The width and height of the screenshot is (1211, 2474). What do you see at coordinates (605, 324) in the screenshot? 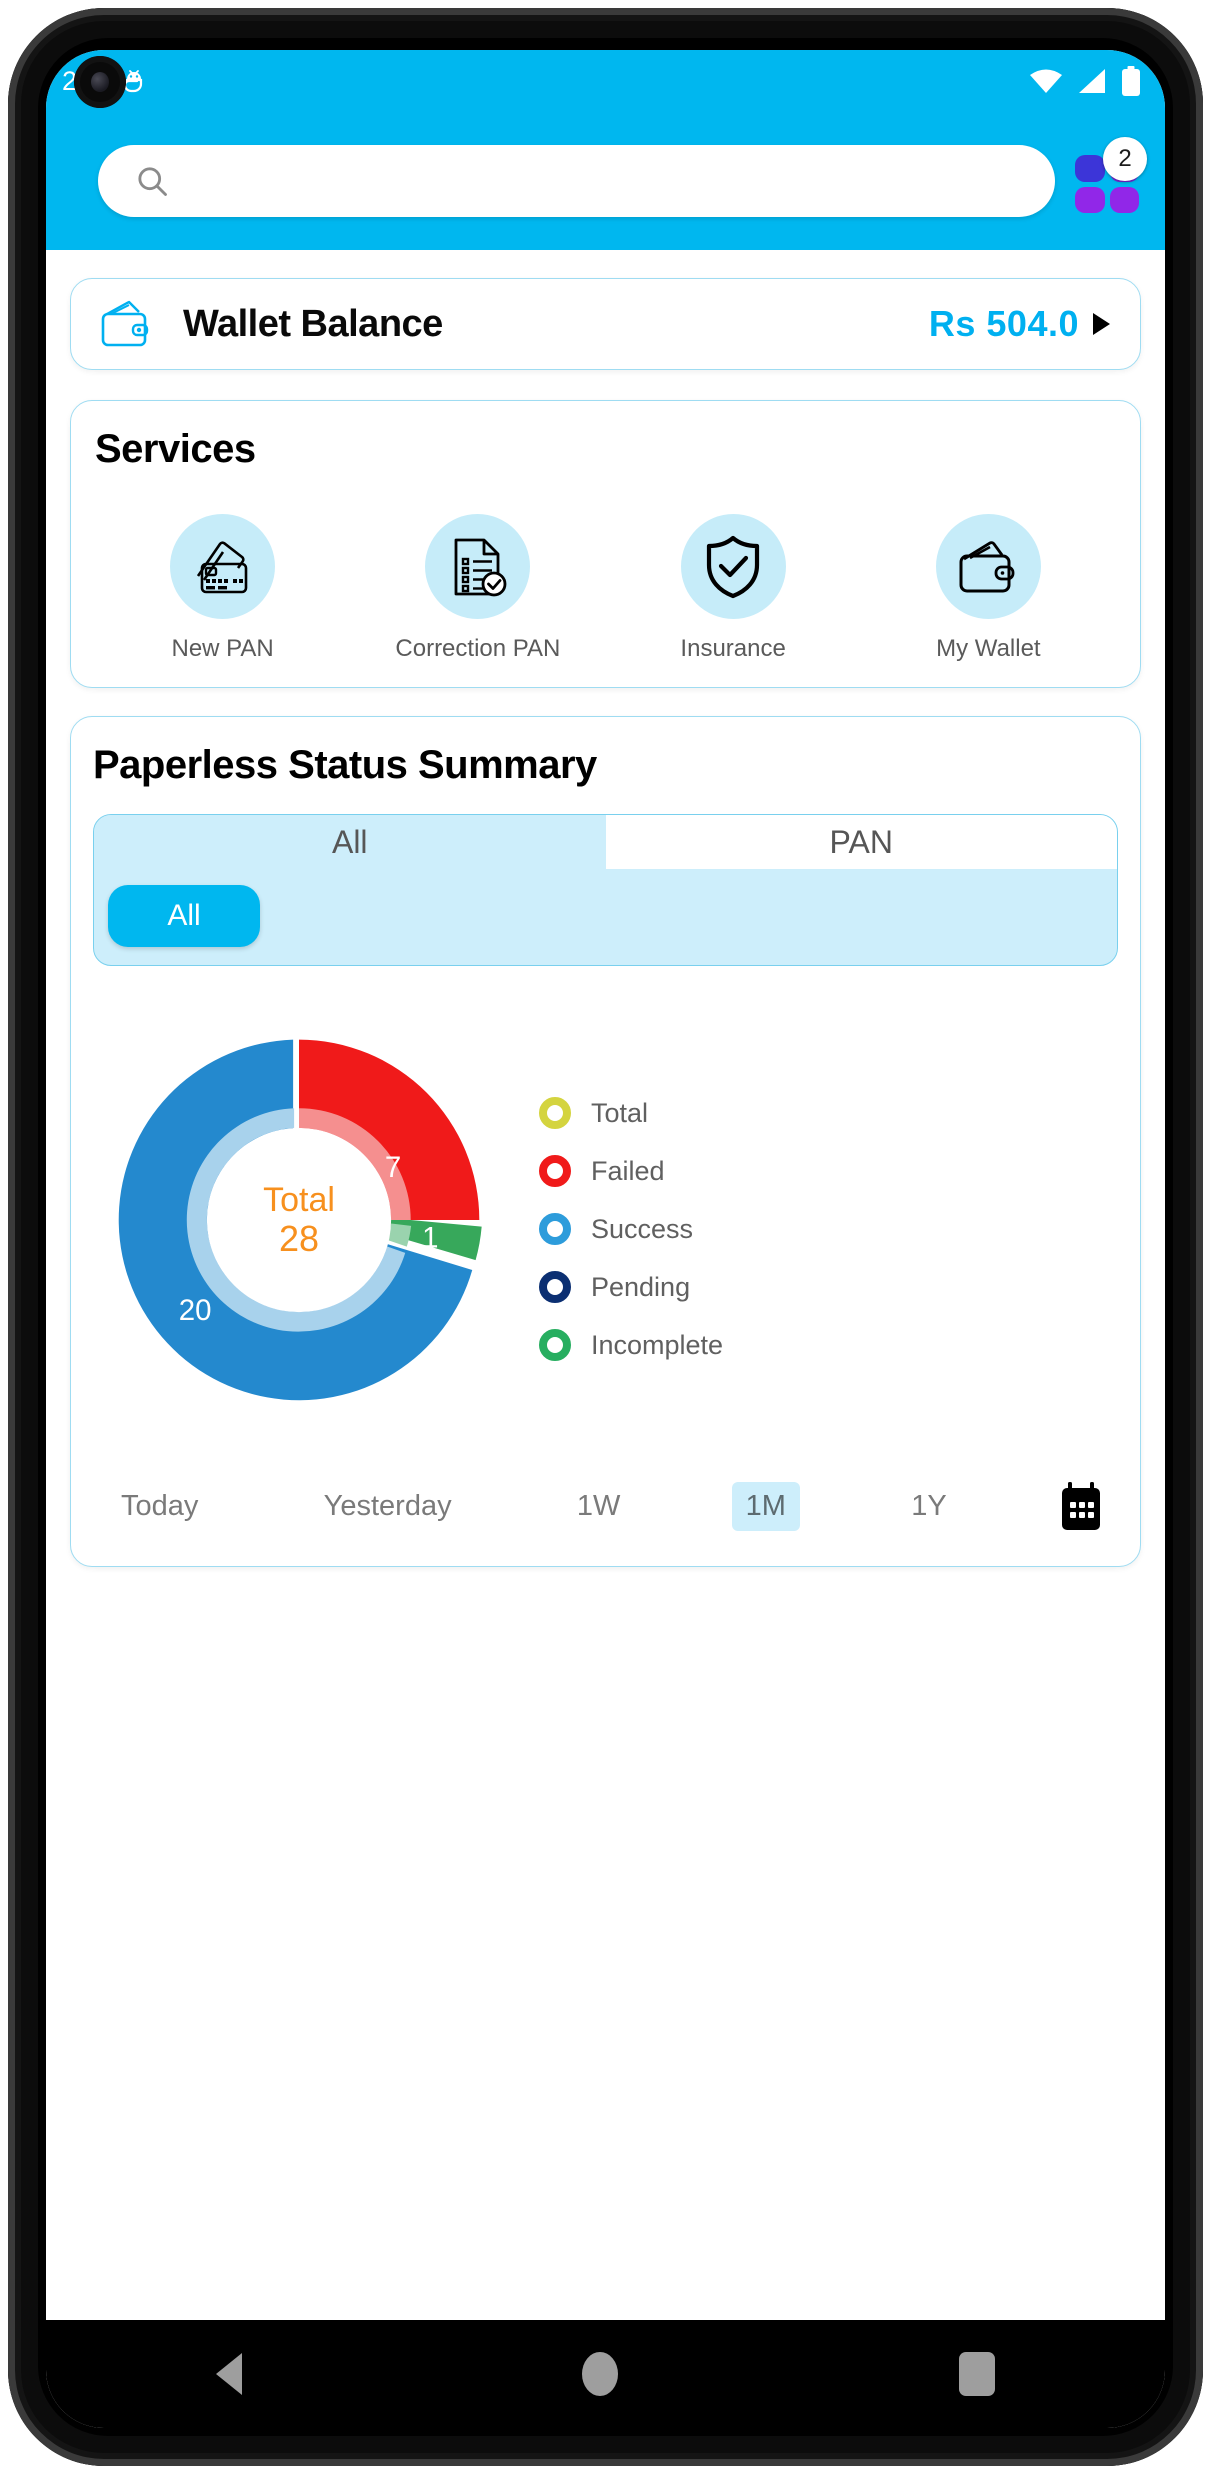
I see `wallet-balance-card: Wallet Balance Rs 504.0` at bounding box center [605, 324].